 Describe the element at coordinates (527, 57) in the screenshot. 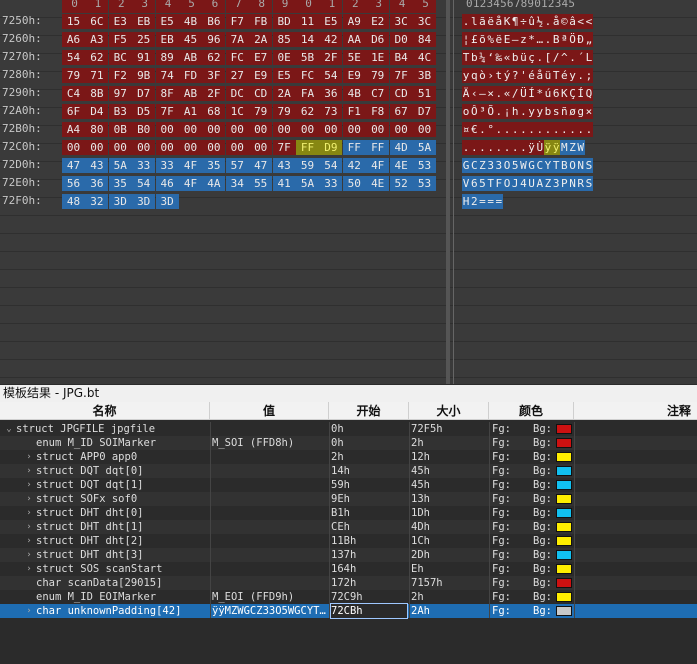

I see `ascii-text: Tb ¼ ‘‰ «b ü ç.[/ ^. ´ L` at that location.